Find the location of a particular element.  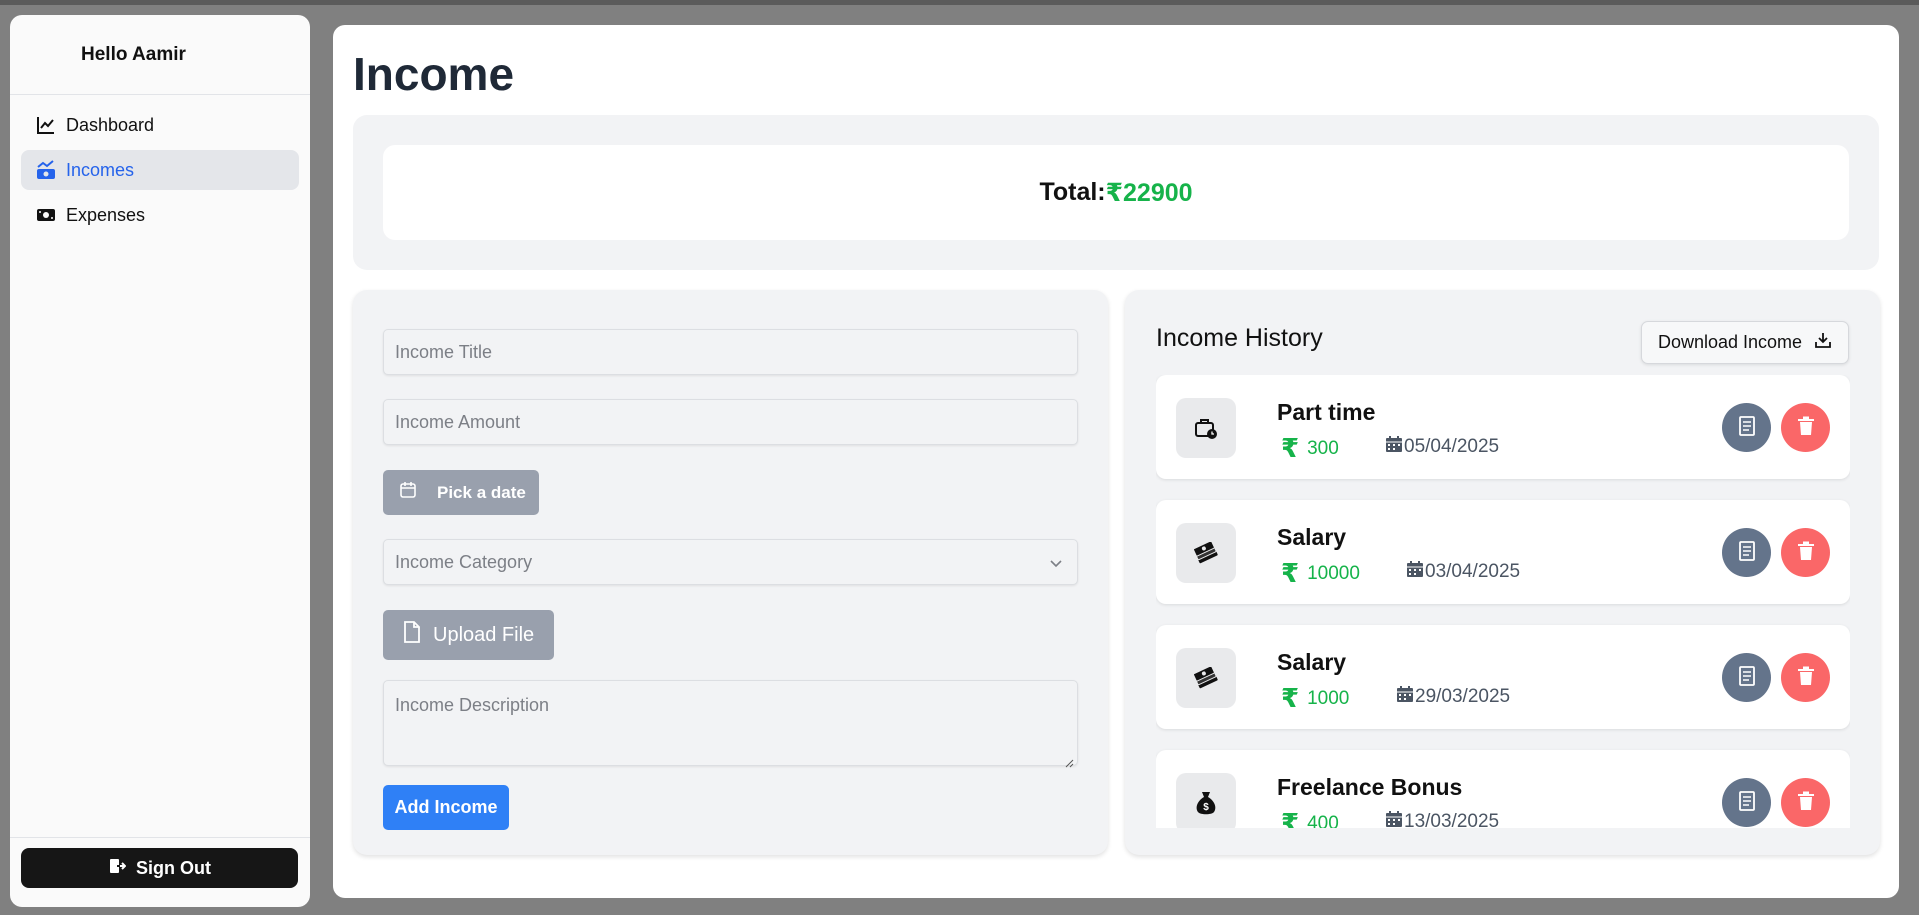

list-item: Salary ₹ 10000 03/04/2025 is located at coordinates (1503, 552).